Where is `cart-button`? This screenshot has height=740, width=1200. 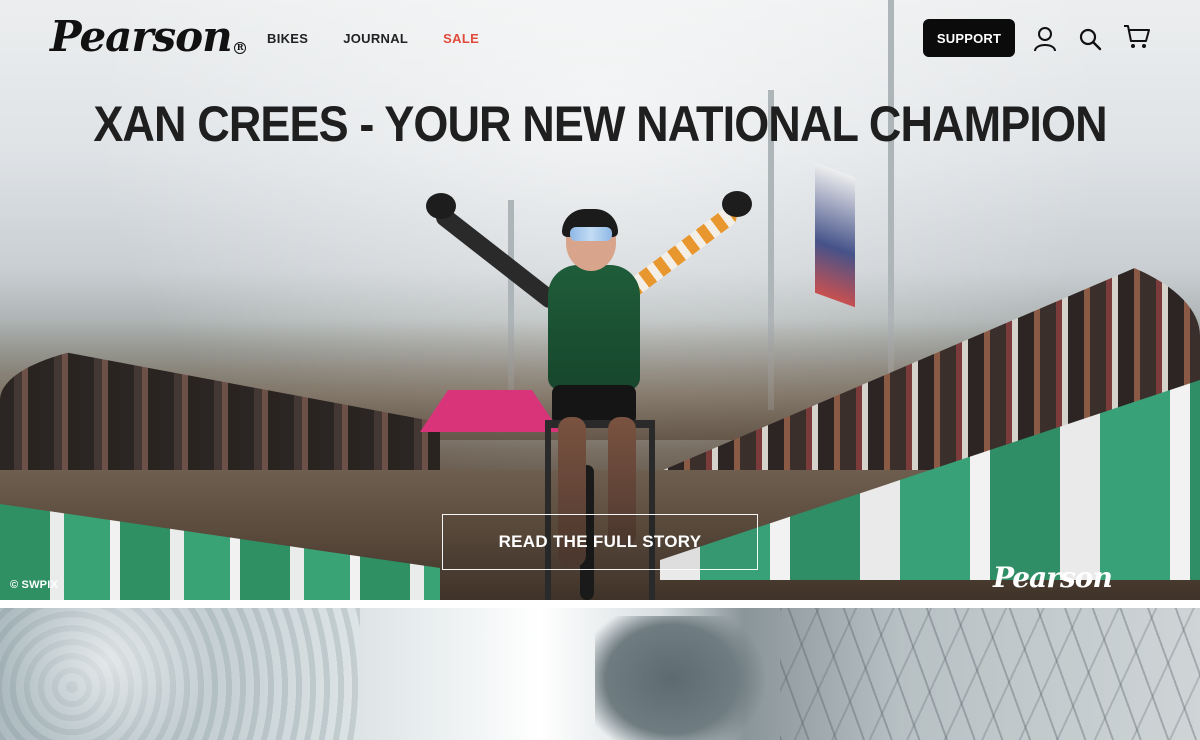 cart-button is located at coordinates (1137, 37).